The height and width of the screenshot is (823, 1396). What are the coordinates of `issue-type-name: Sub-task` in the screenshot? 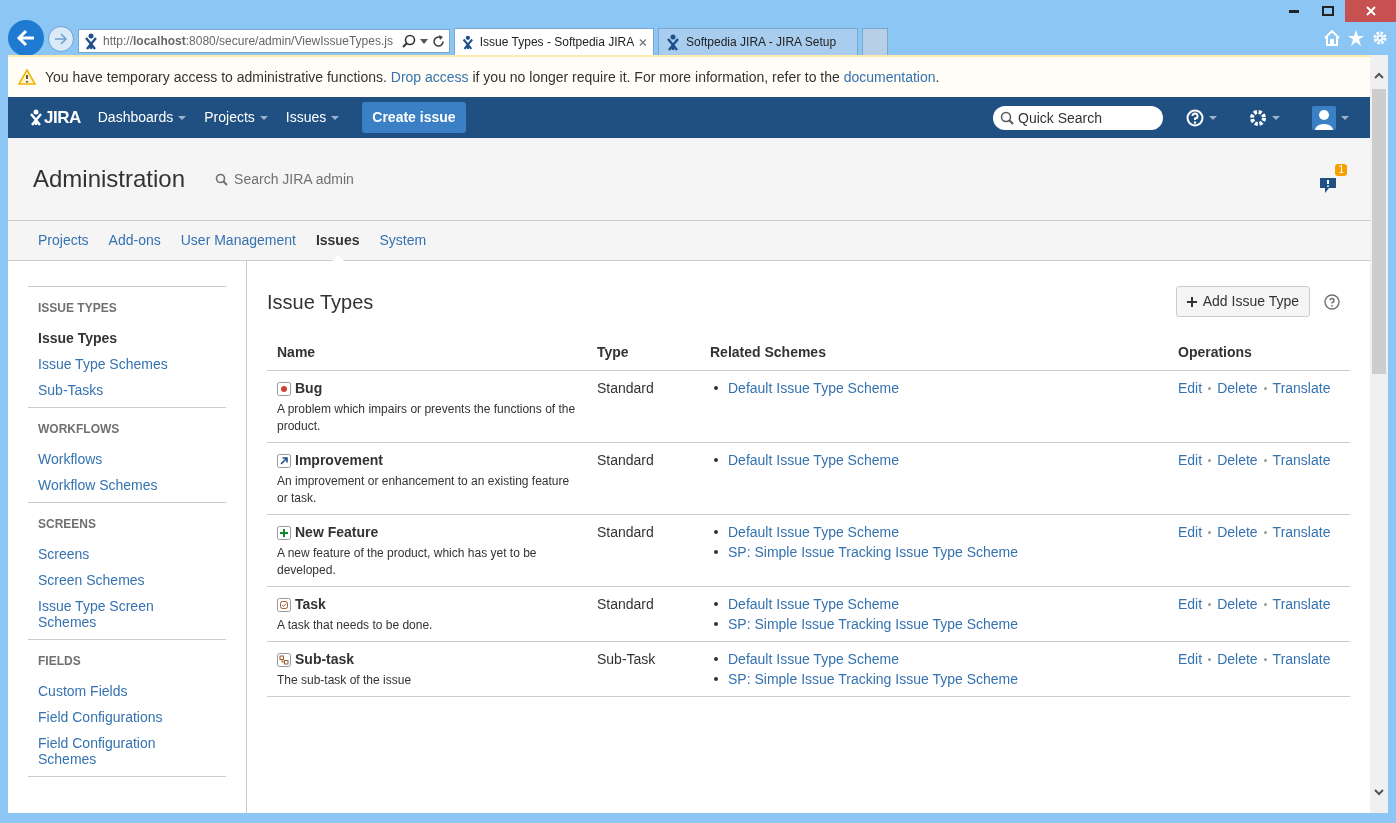 It's located at (325, 659).